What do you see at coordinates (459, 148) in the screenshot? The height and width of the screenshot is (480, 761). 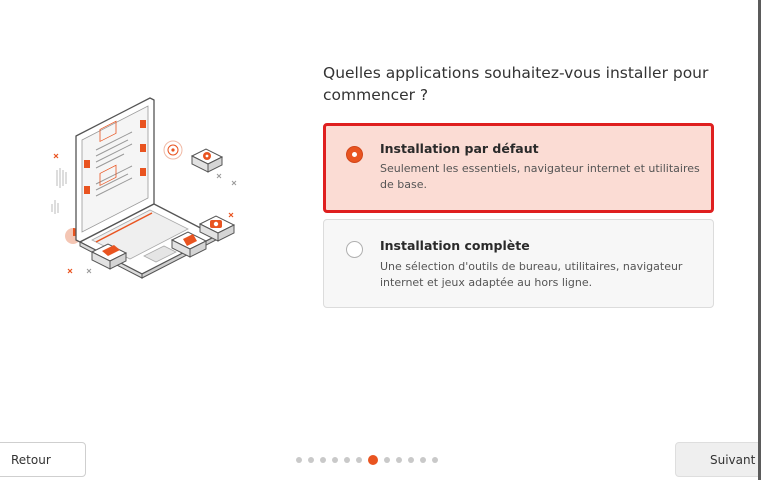 I see `option-title: Installation par défaut` at bounding box center [459, 148].